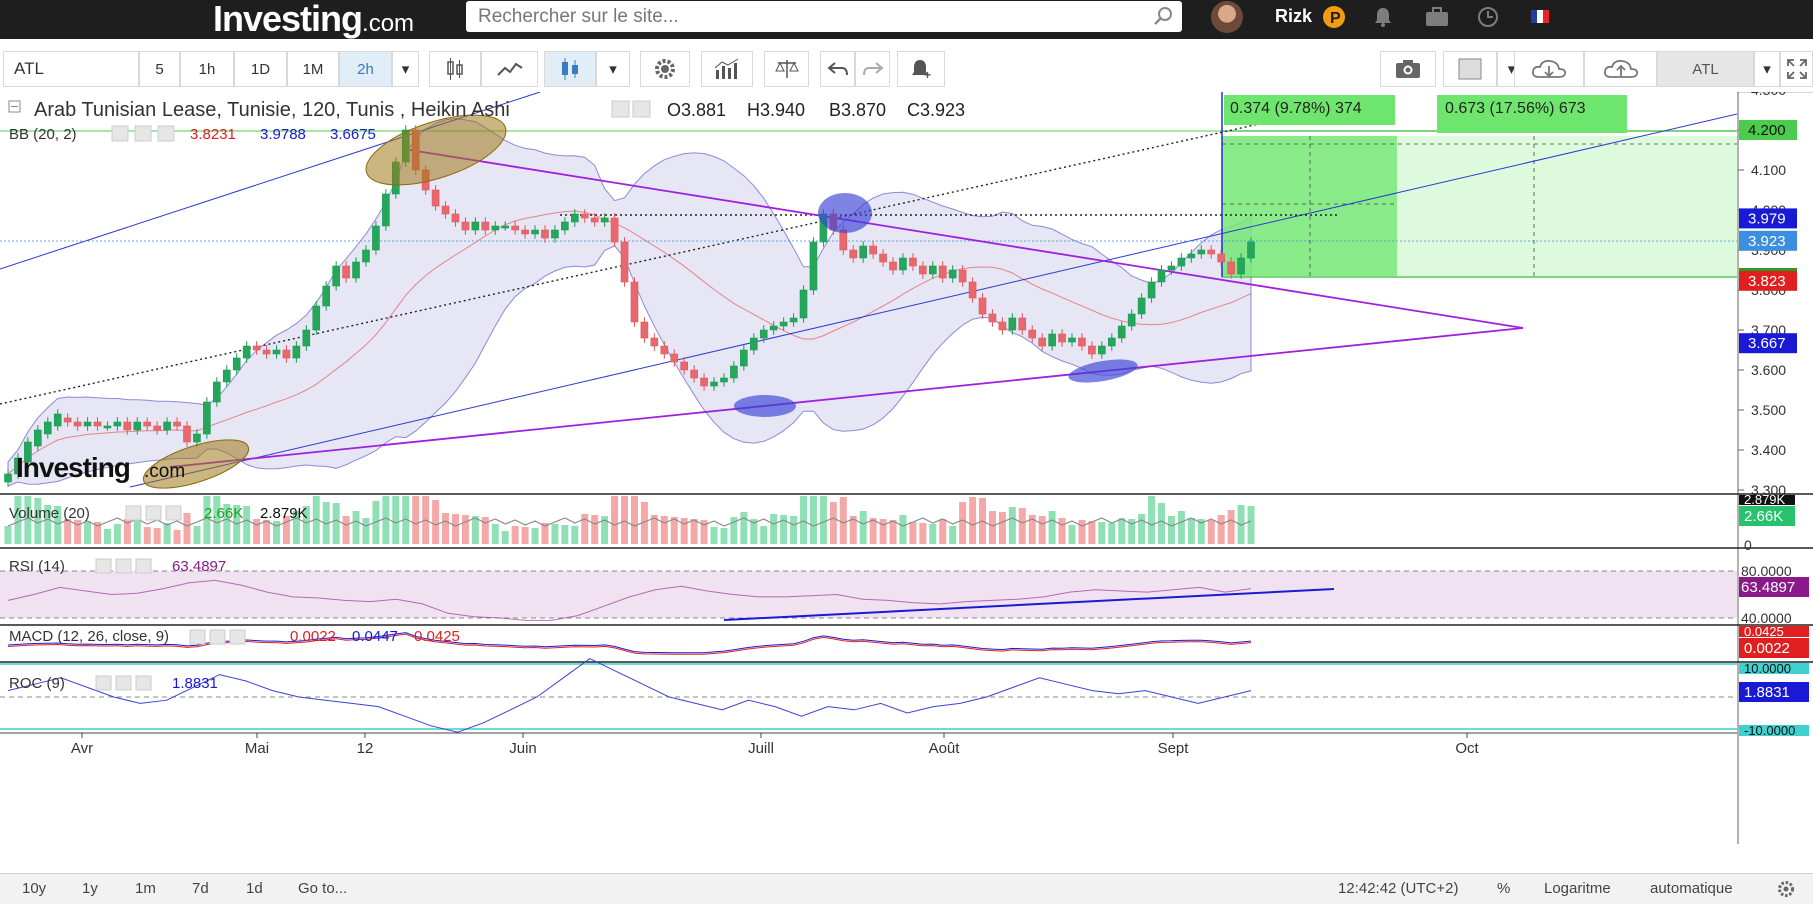  What do you see at coordinates (254, 888) in the screenshot?
I see `range-1d: 1d` at bounding box center [254, 888].